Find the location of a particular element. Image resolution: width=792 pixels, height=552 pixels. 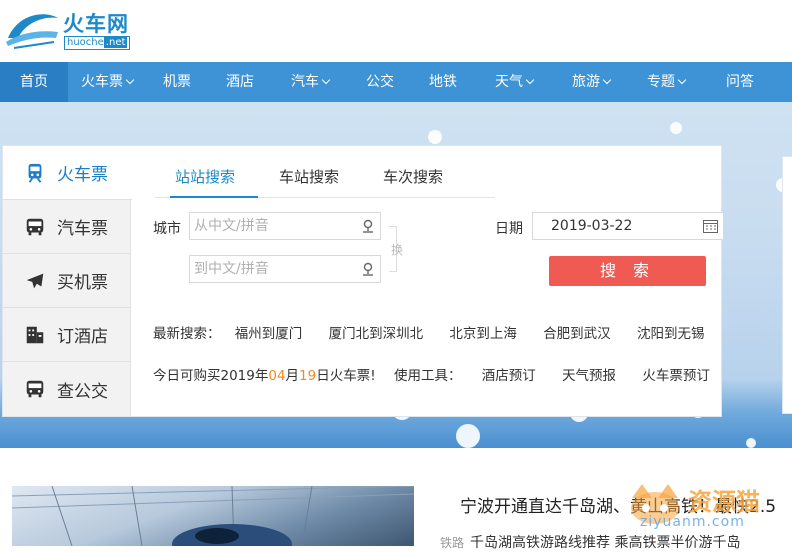

calendar-icon is located at coordinates (710, 226).